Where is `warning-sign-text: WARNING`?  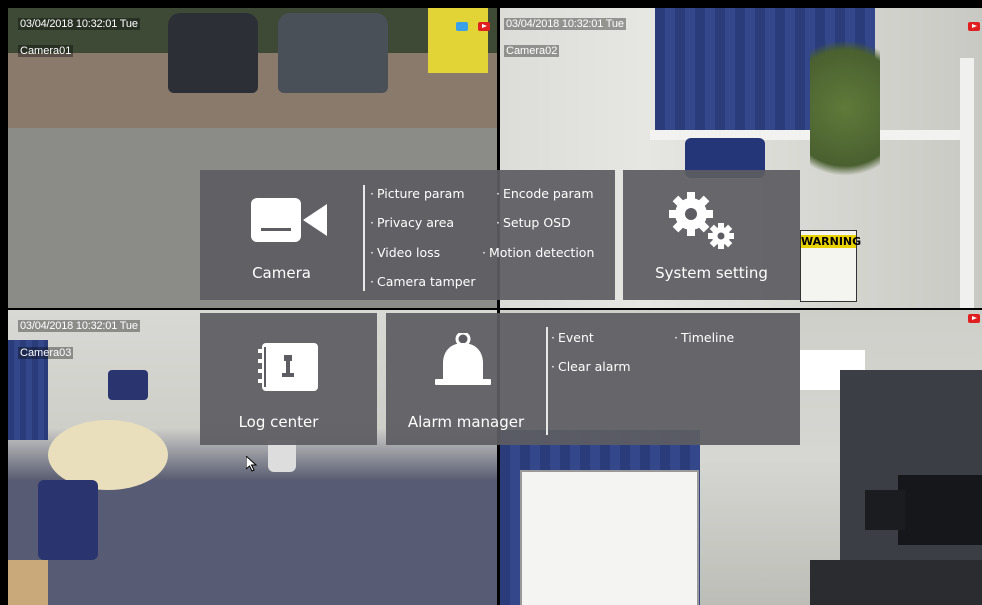
warning-sign-text: WARNING is located at coordinates (831, 241).